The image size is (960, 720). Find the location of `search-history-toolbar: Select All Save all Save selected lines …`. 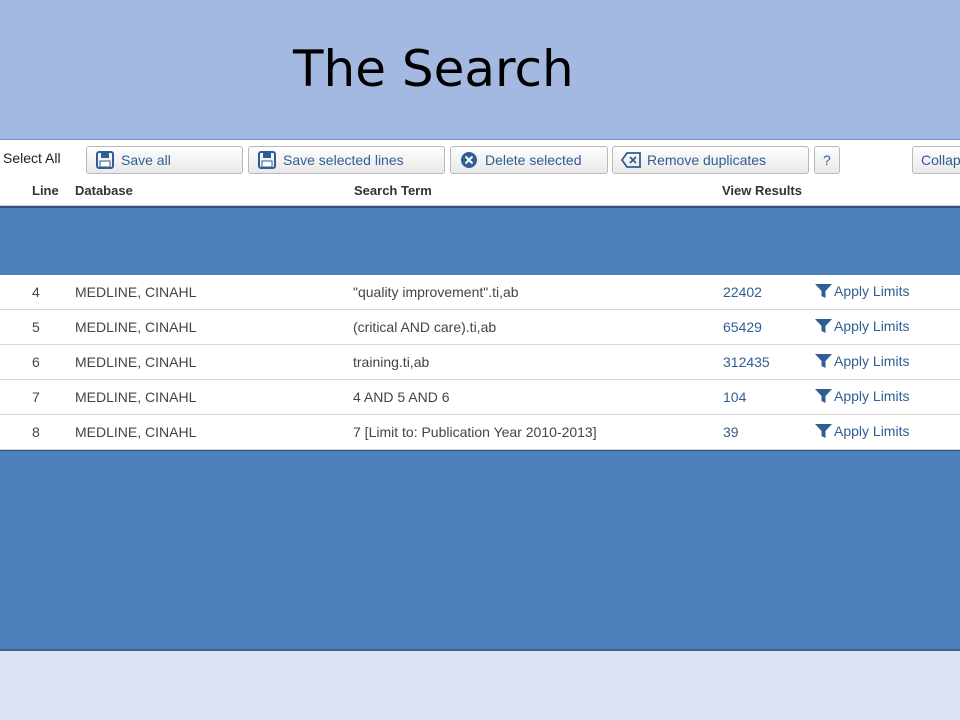

search-history-toolbar: Select All Save all Save selected lines … is located at coordinates (480, 159).